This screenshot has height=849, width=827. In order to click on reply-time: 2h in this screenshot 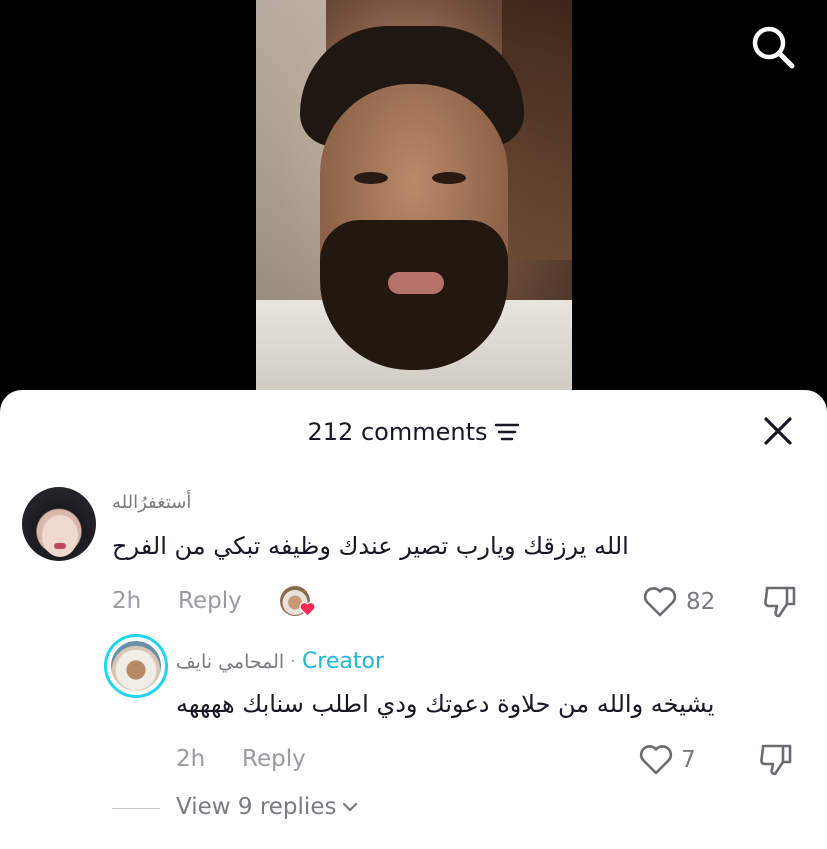, I will do `click(191, 759)`.